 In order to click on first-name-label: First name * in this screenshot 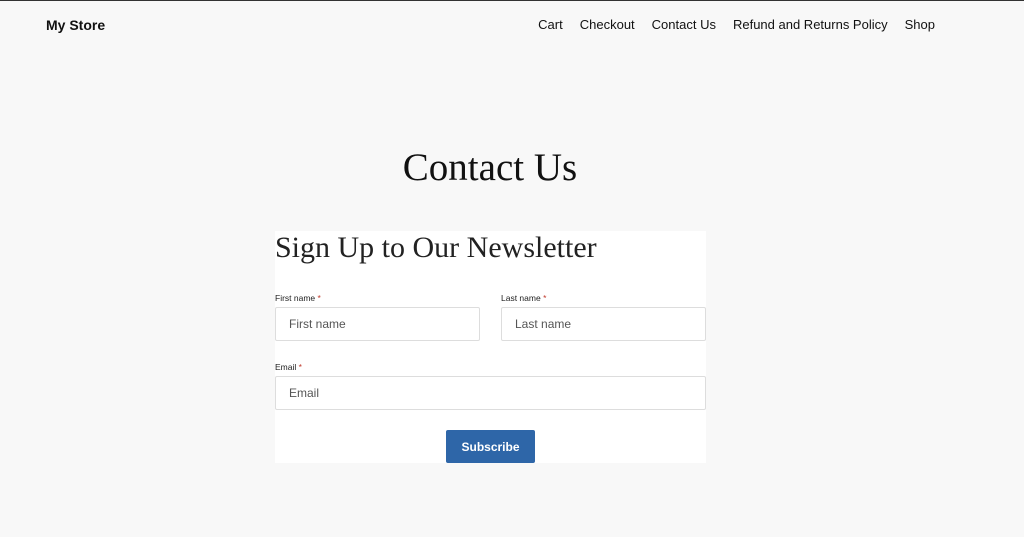, I will do `click(298, 298)`.